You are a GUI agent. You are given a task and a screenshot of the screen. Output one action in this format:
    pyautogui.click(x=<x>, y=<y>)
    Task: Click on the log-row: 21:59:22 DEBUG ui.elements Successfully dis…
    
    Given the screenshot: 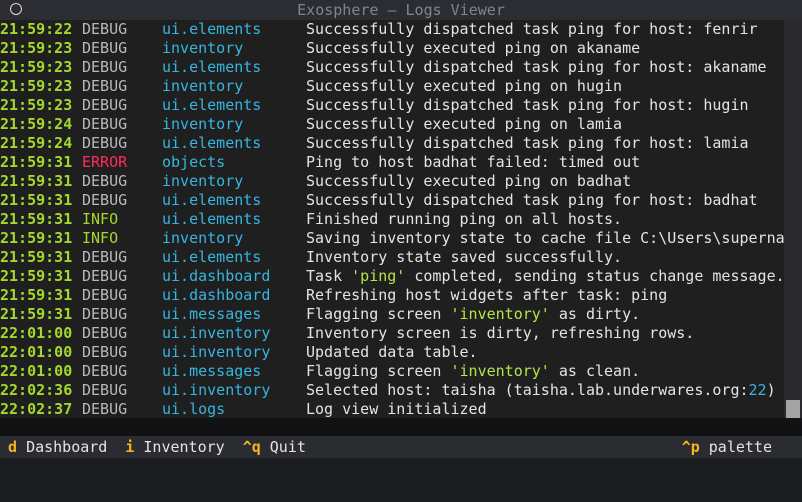 What is the action you would take?
    pyautogui.click(x=392, y=29)
    